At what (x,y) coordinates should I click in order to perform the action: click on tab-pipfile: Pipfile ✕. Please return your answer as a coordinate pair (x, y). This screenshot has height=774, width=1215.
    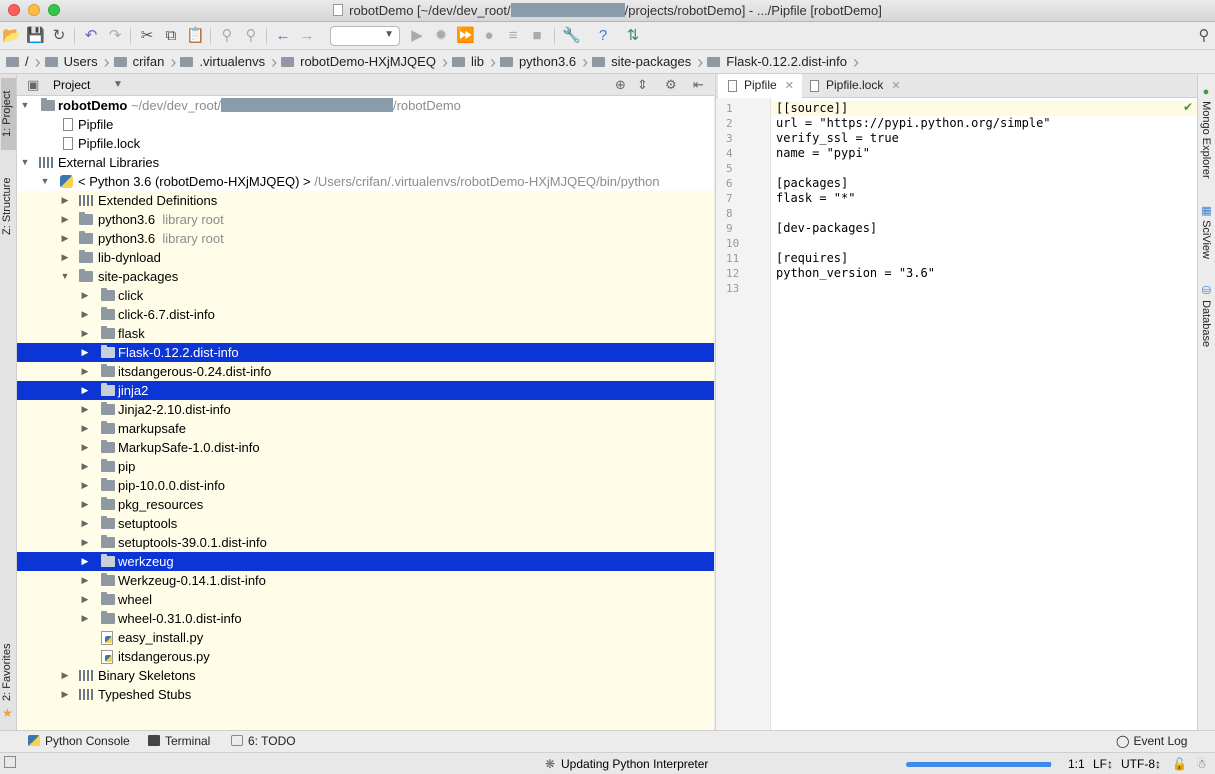
    Looking at the image, I should click on (760, 86).